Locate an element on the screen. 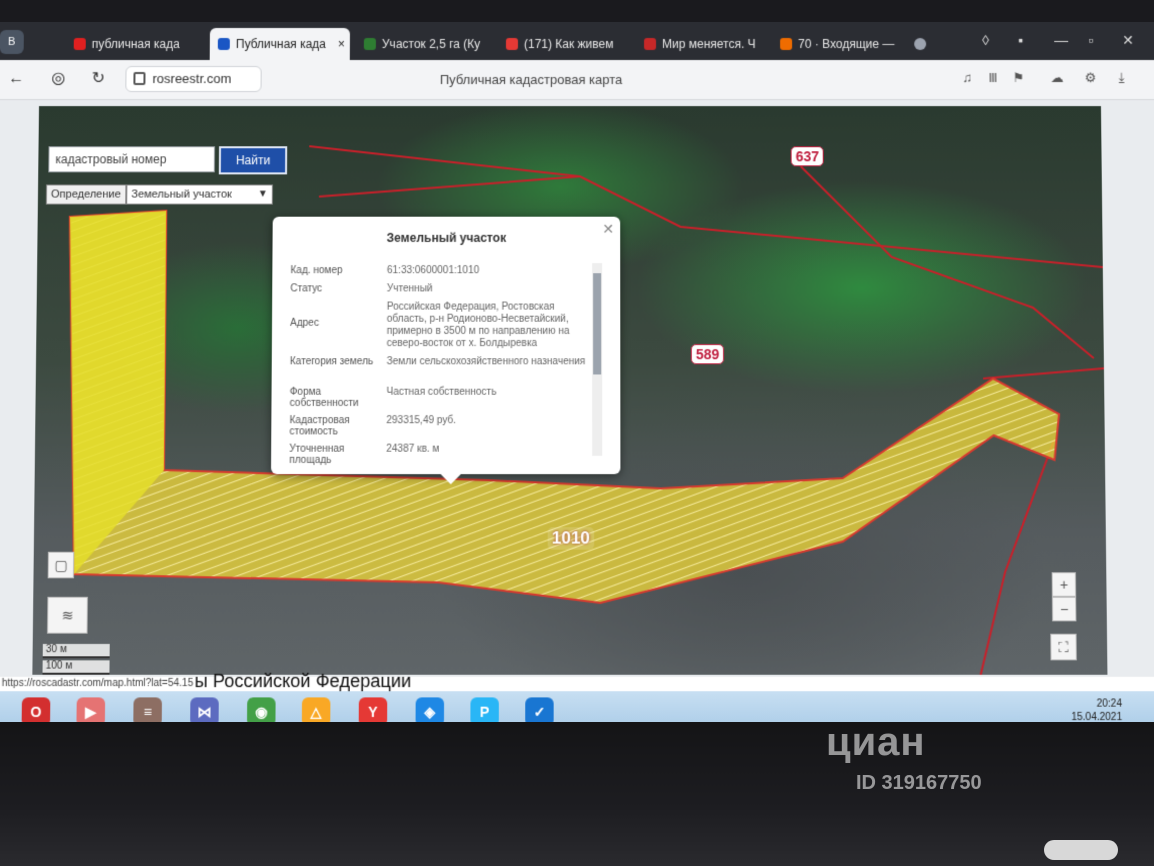 The width and height of the screenshot is (1154, 866). tab-label: Публичная када is located at coordinates (280, 44).